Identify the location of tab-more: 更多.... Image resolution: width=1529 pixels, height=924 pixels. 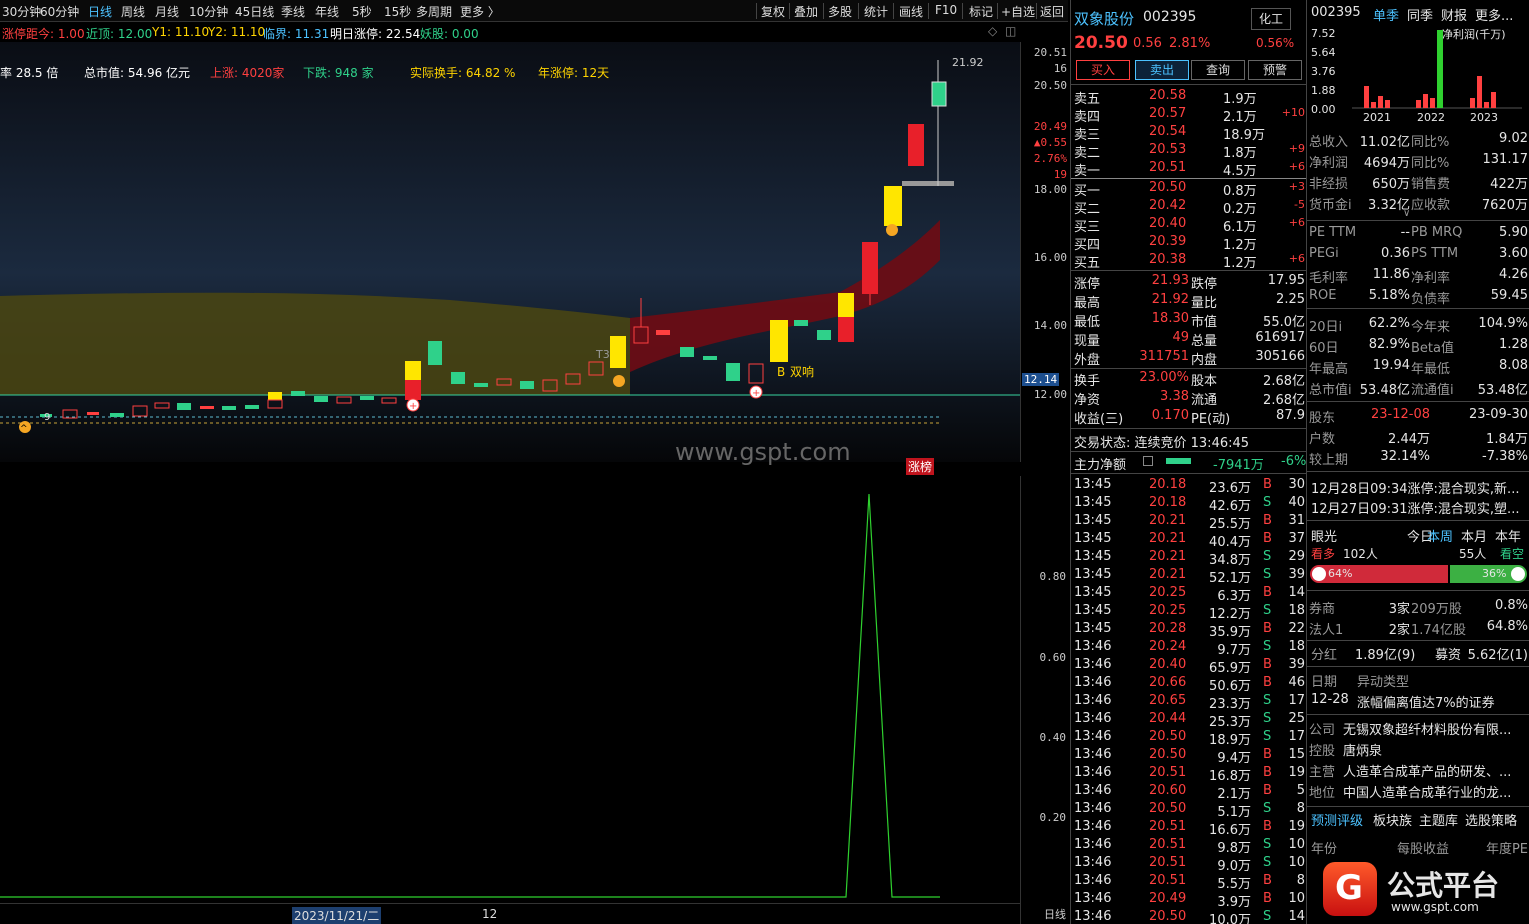
(1494, 14).